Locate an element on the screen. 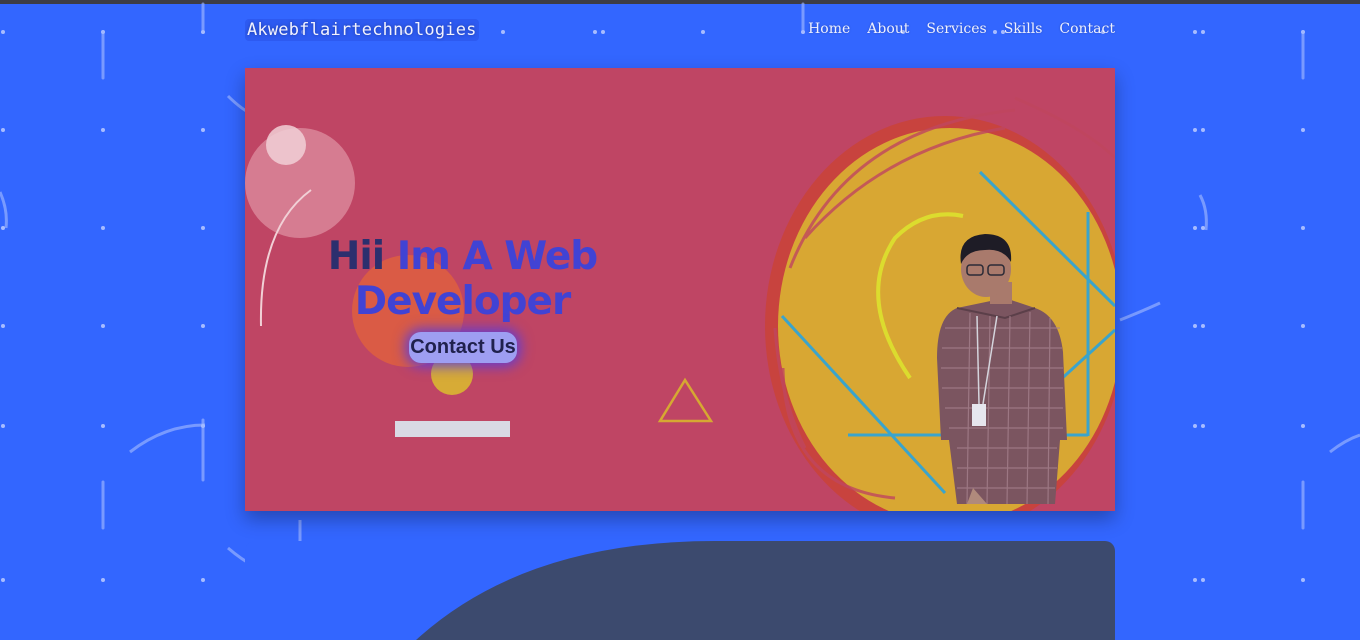 This screenshot has height=640, width=1360. window-top-strip is located at coordinates (680, 2).